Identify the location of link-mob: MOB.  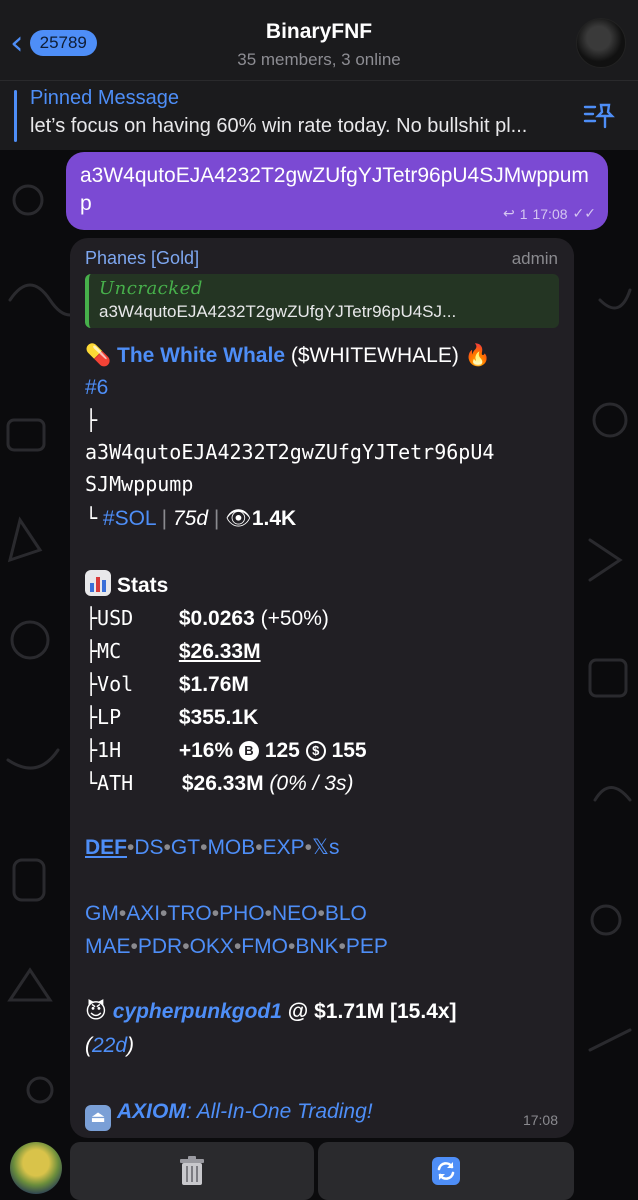
(231, 847).